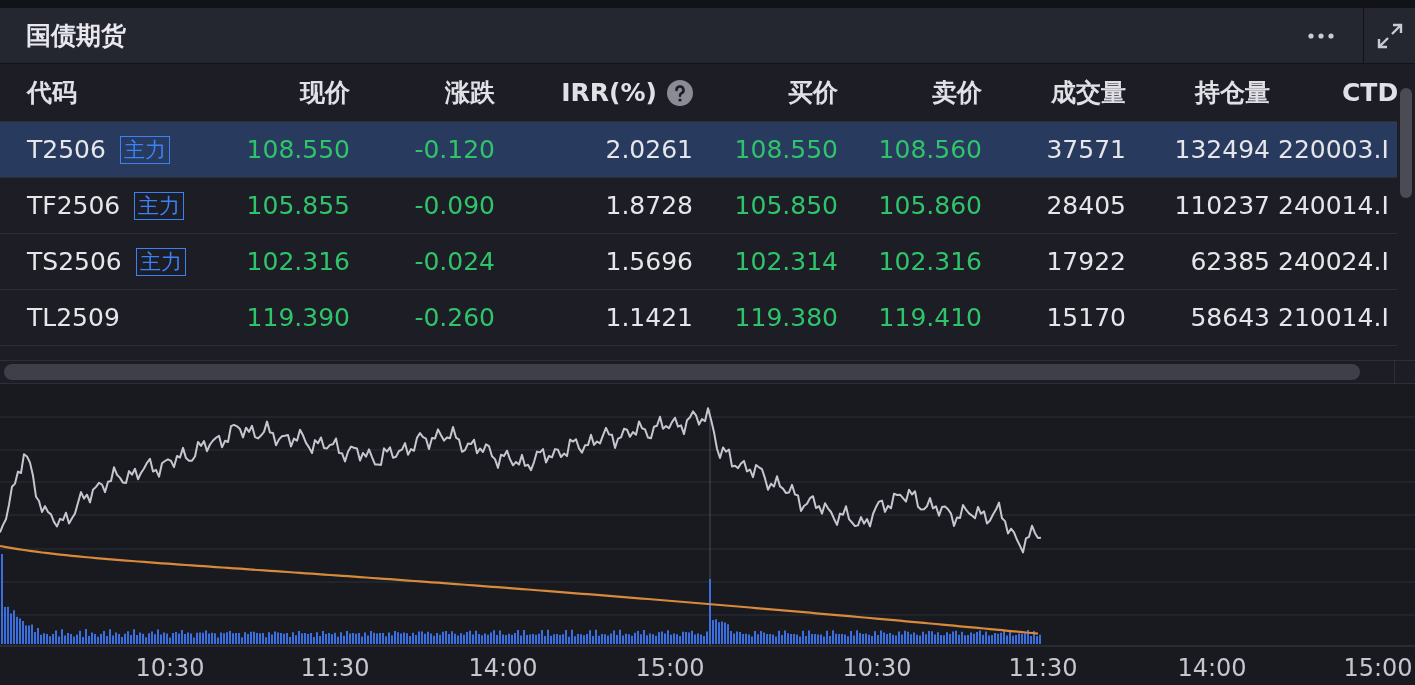 The image size is (1415, 685). Describe the element at coordinates (929, 317) in the screenshot. I see `table-cell-text: 119.410` at that location.